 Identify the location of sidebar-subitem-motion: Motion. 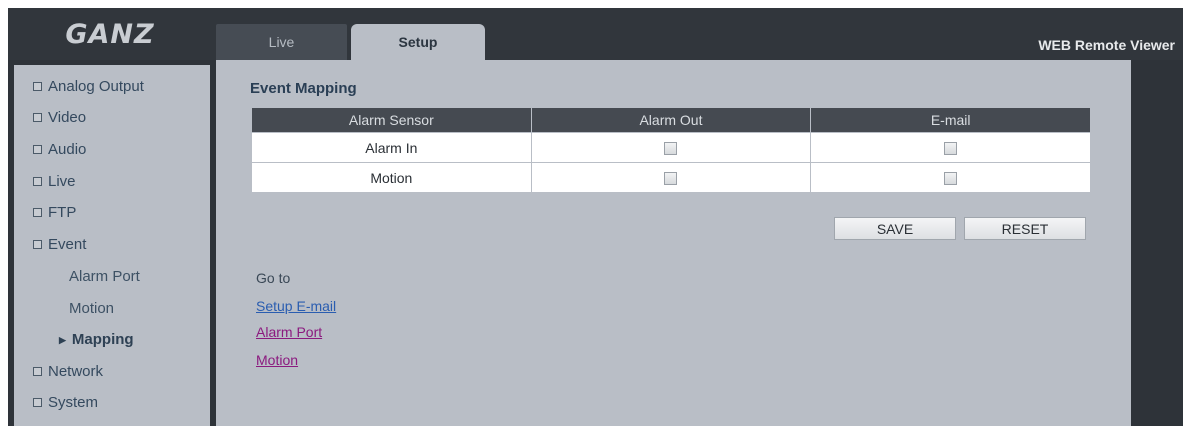
(91, 309).